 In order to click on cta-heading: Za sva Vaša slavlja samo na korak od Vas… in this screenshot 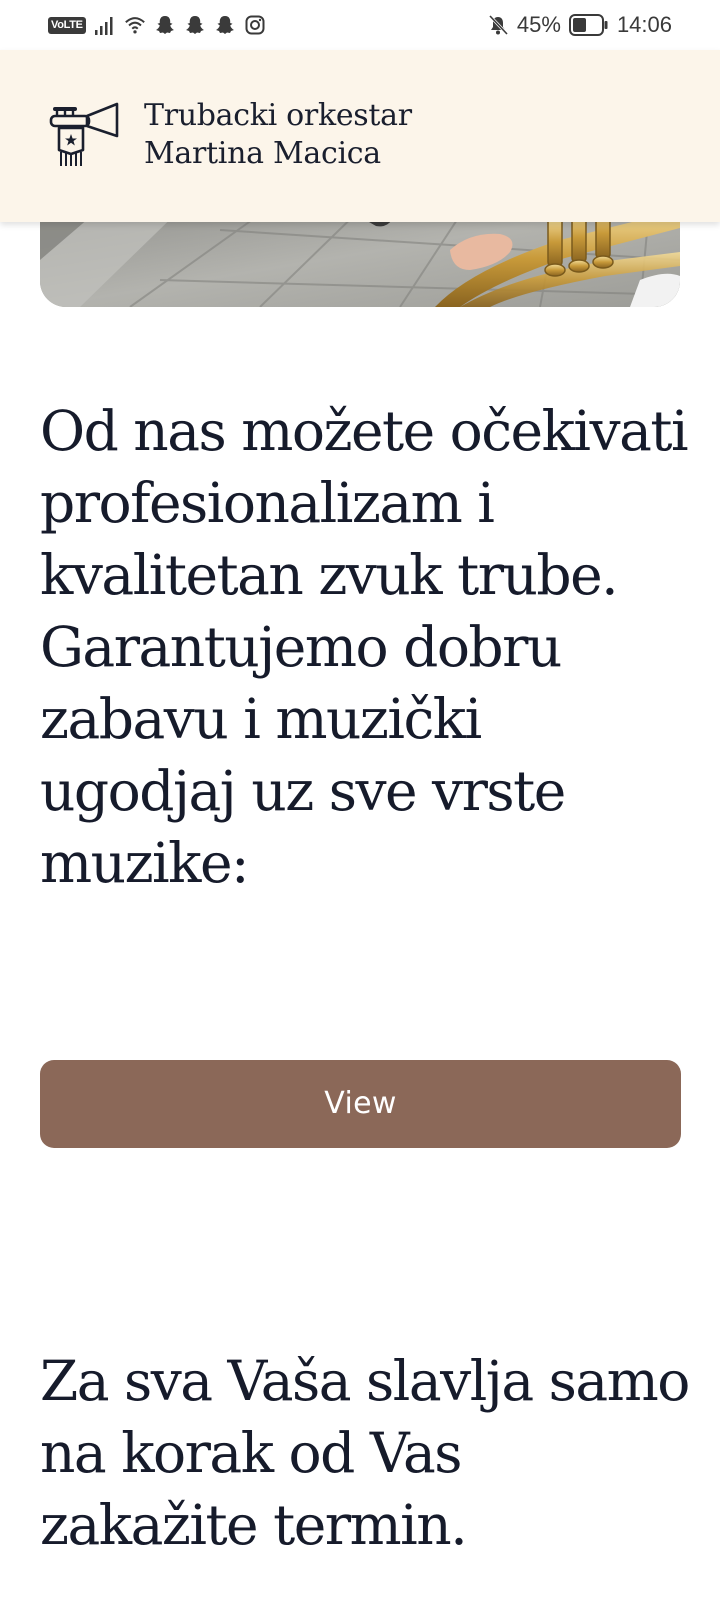, I will do `click(365, 1453)`.